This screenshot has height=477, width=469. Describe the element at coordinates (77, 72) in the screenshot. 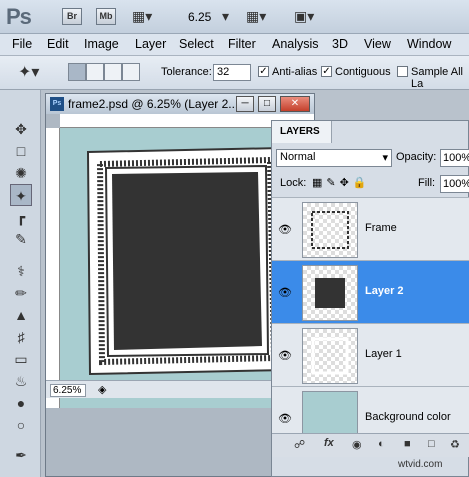

I see `new-selection-icon` at that location.